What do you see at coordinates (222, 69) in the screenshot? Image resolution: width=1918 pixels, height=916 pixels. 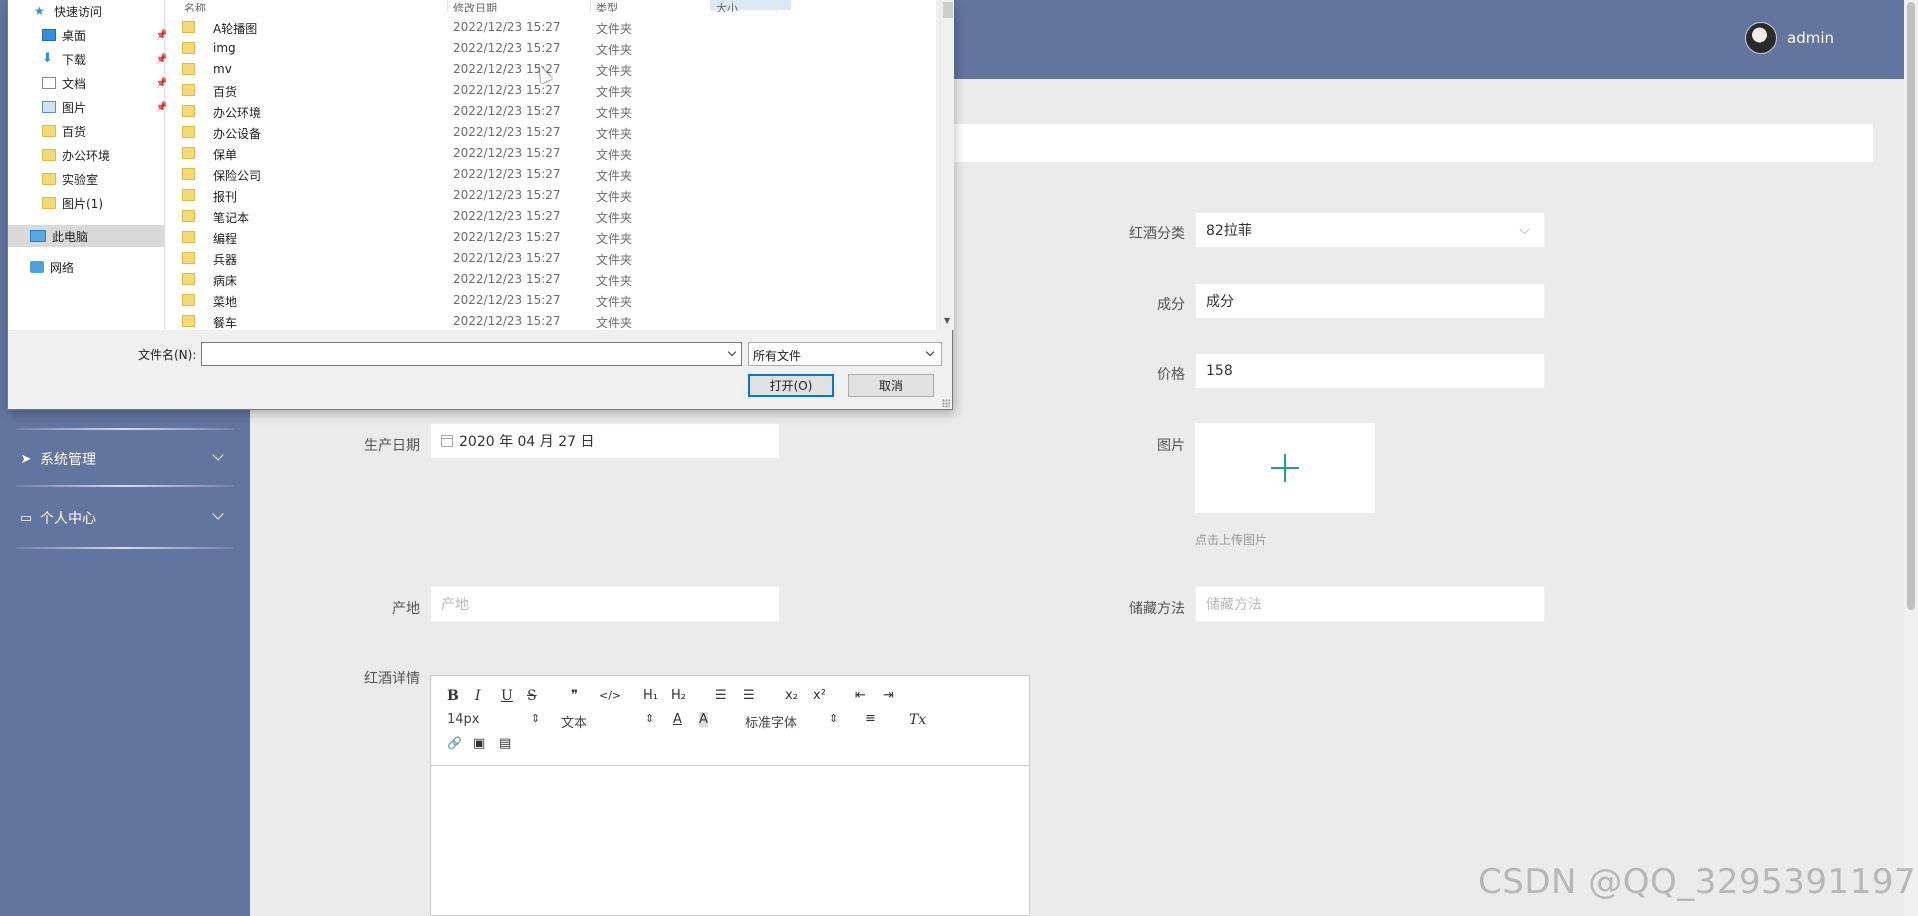 I see `file-name: mv` at bounding box center [222, 69].